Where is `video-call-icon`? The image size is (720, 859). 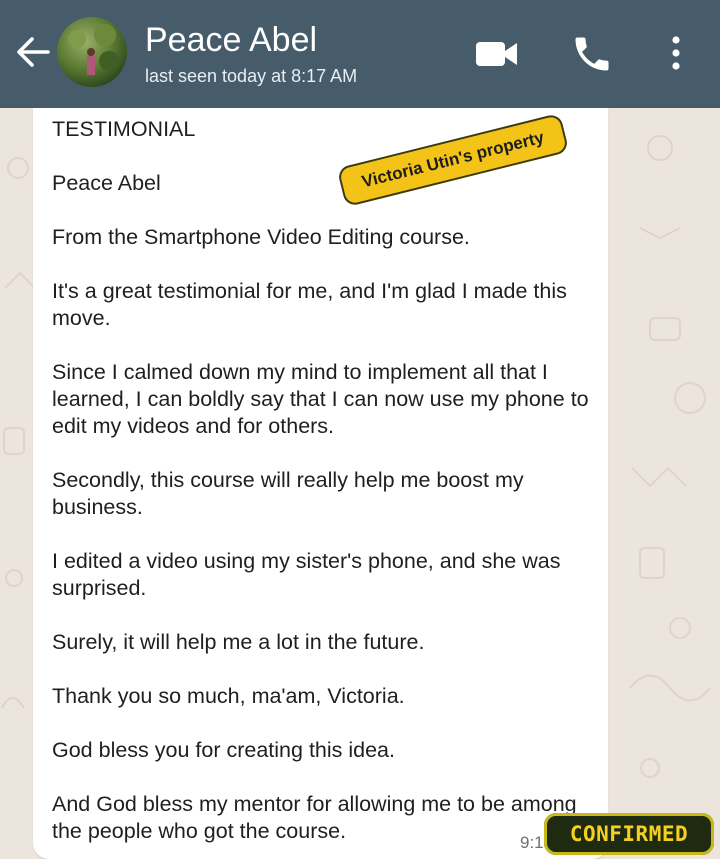 video-call-icon is located at coordinates (497, 54).